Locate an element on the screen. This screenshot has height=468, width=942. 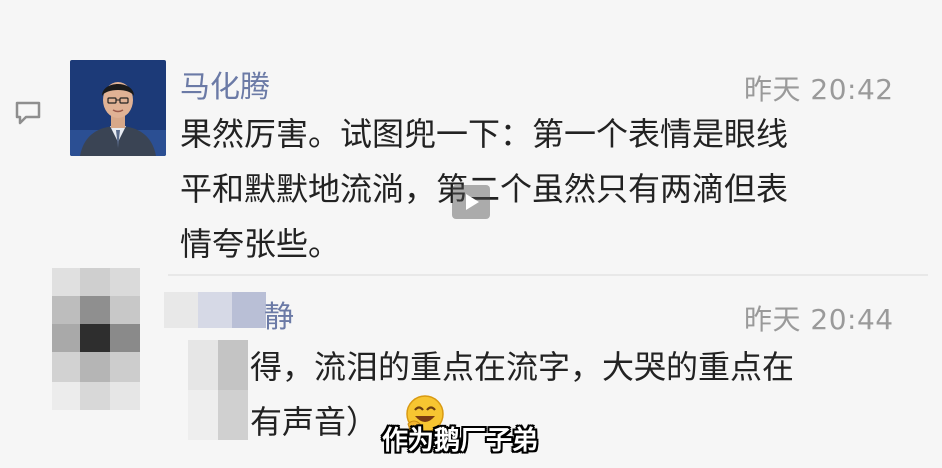
author-name: 静 is located at coordinates (279, 314).